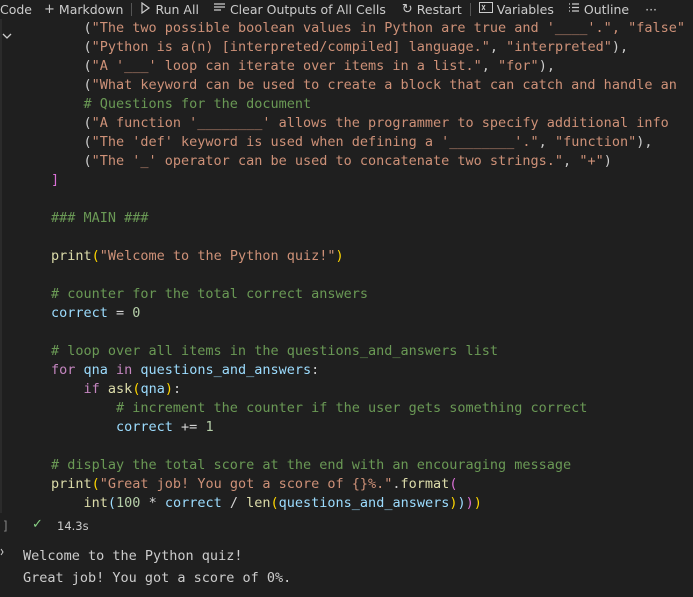 The image size is (693, 597). I want to click on code-token: "+", so click(591, 161).